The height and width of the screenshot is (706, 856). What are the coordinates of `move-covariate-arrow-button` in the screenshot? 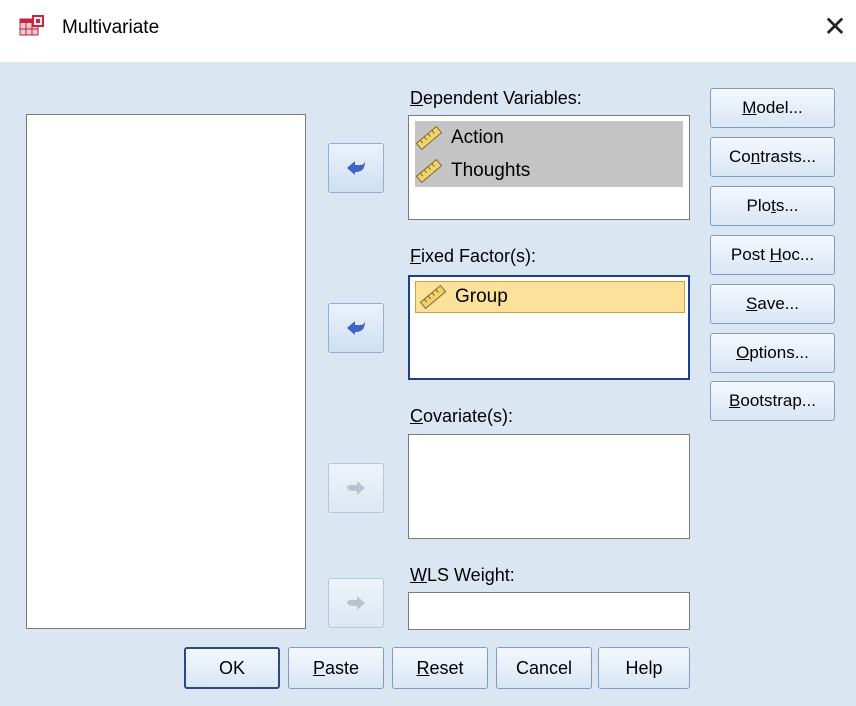 It's located at (356, 488).